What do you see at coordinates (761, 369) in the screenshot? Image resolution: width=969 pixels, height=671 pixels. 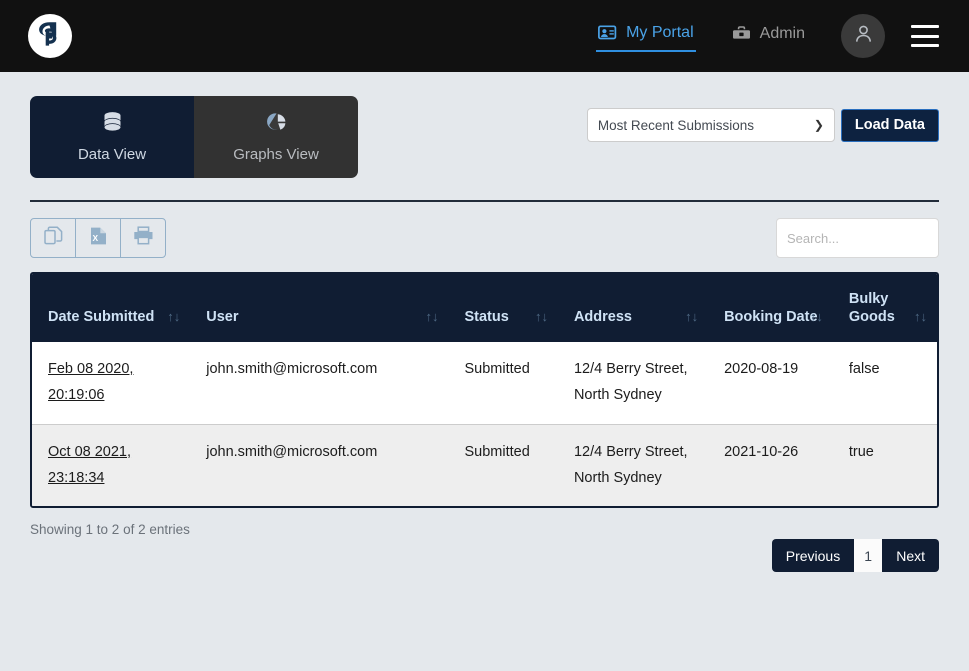 I see `cell-booking-date: 2020-08-19` at bounding box center [761, 369].